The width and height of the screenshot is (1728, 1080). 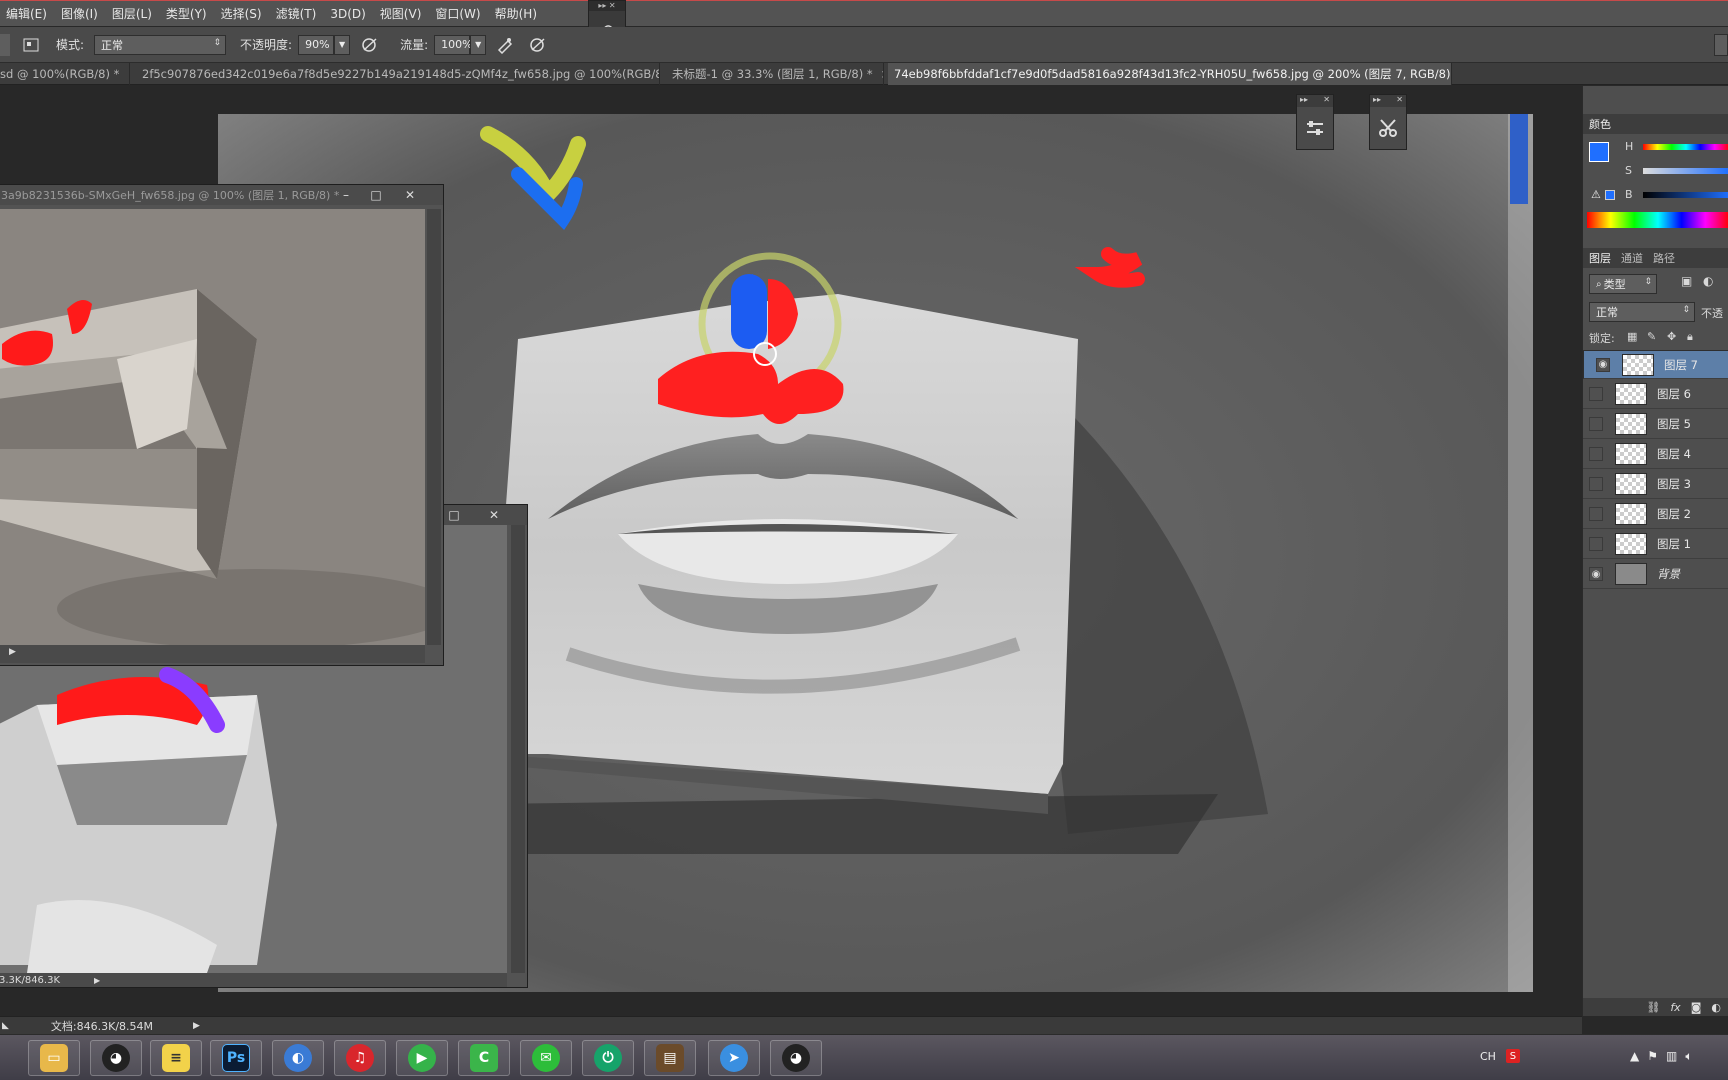 I want to click on notepad-app: ≡, so click(x=176, y=1058).